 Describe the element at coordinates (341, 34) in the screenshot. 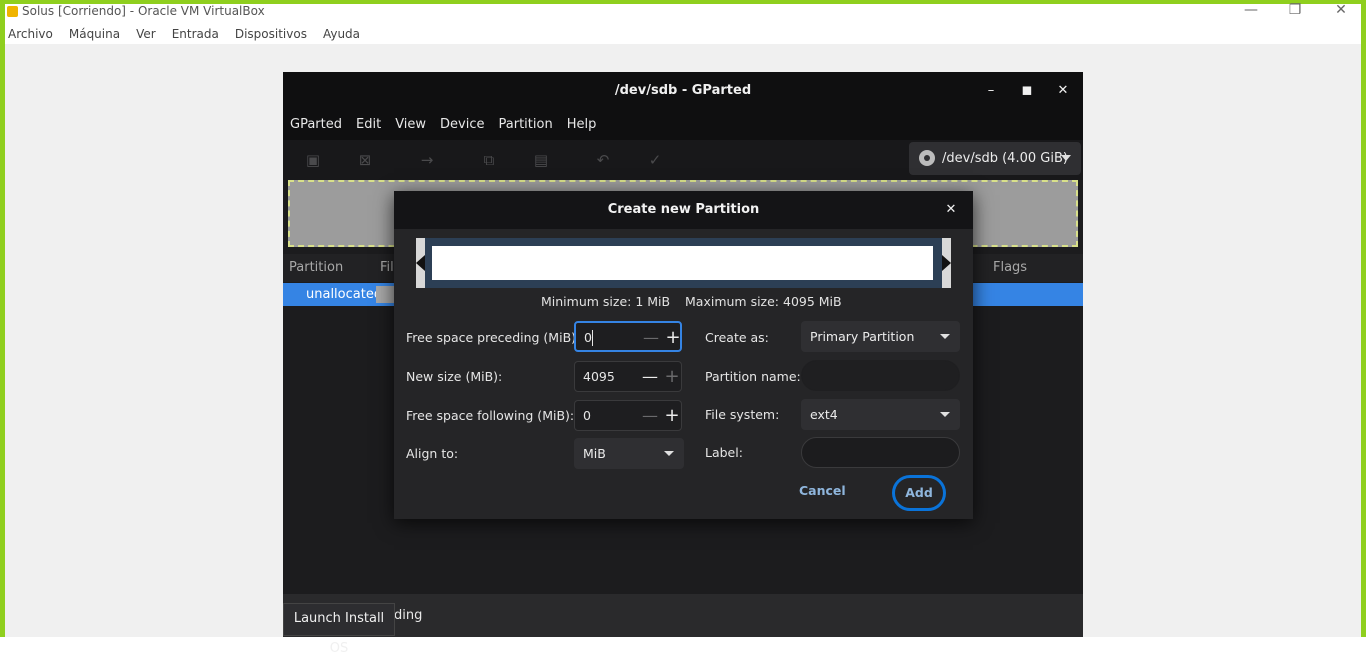

I see `menu-ayuda: Ayuda` at that location.